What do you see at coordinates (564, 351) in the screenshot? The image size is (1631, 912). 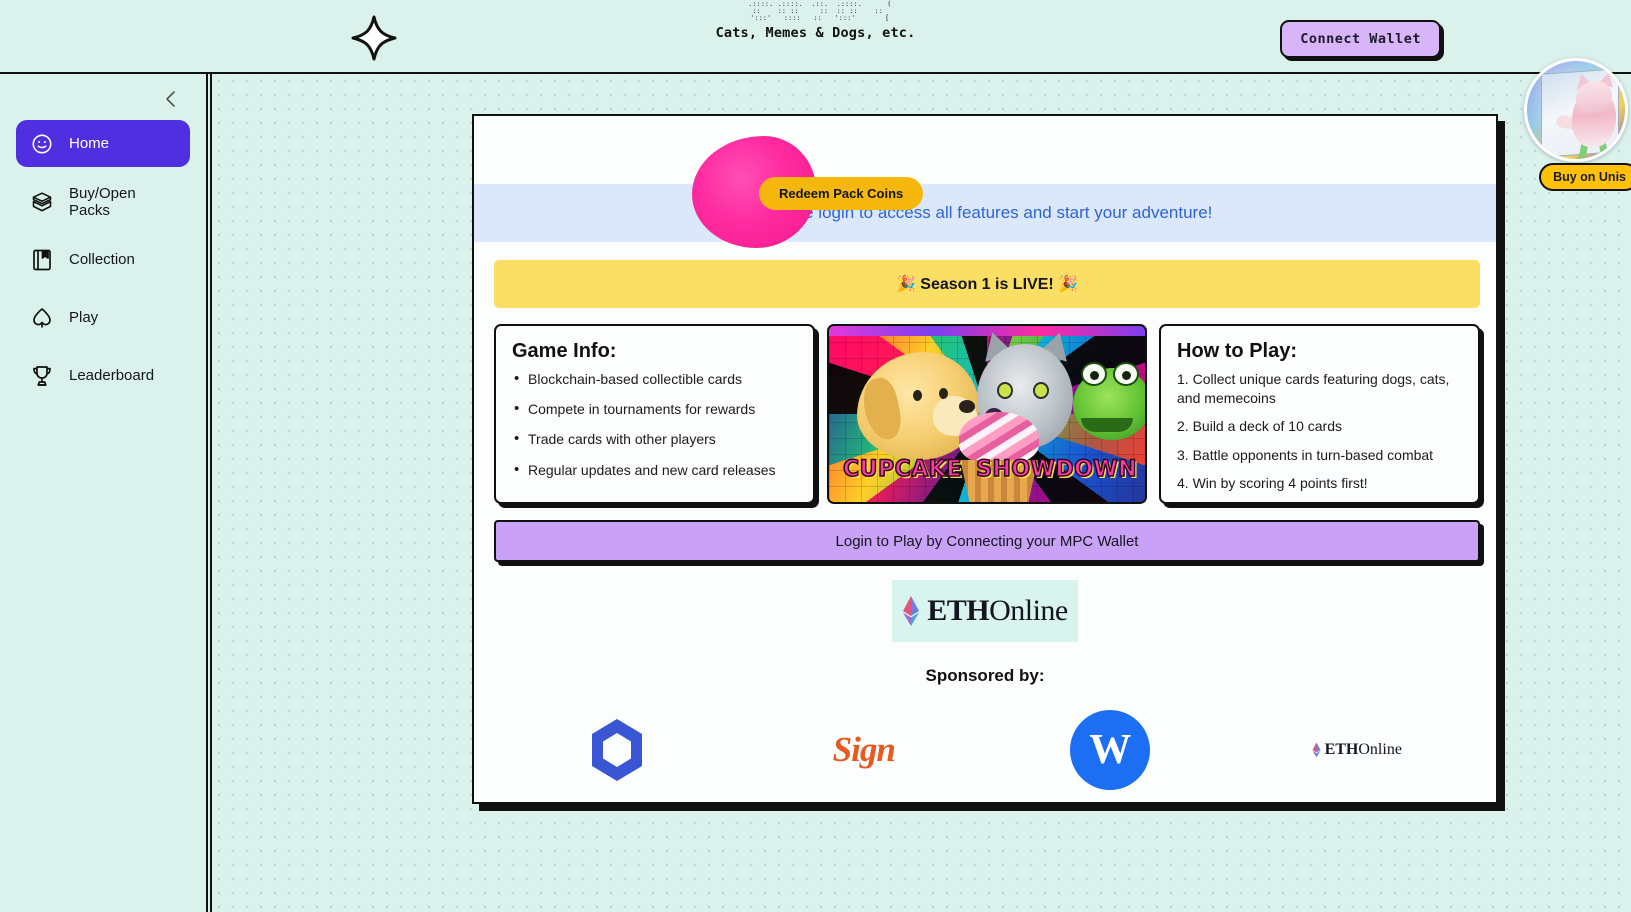 I see `game-info-title: Game Info:` at bounding box center [564, 351].